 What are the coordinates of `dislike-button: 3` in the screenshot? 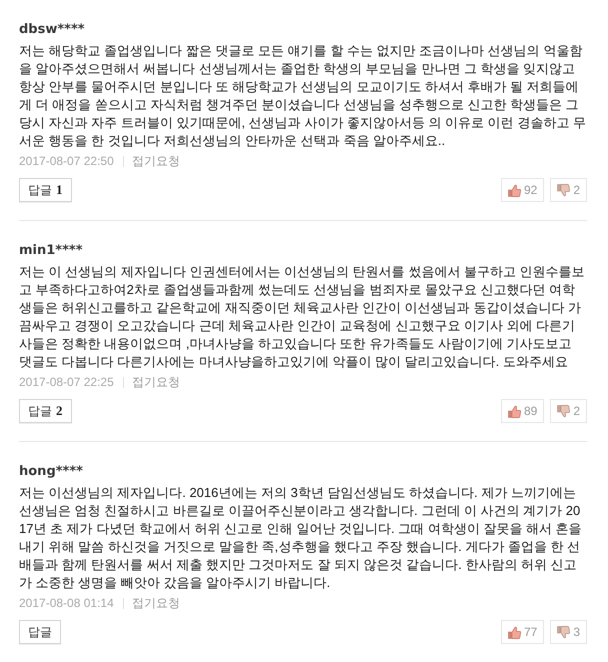 It's located at (568, 632).